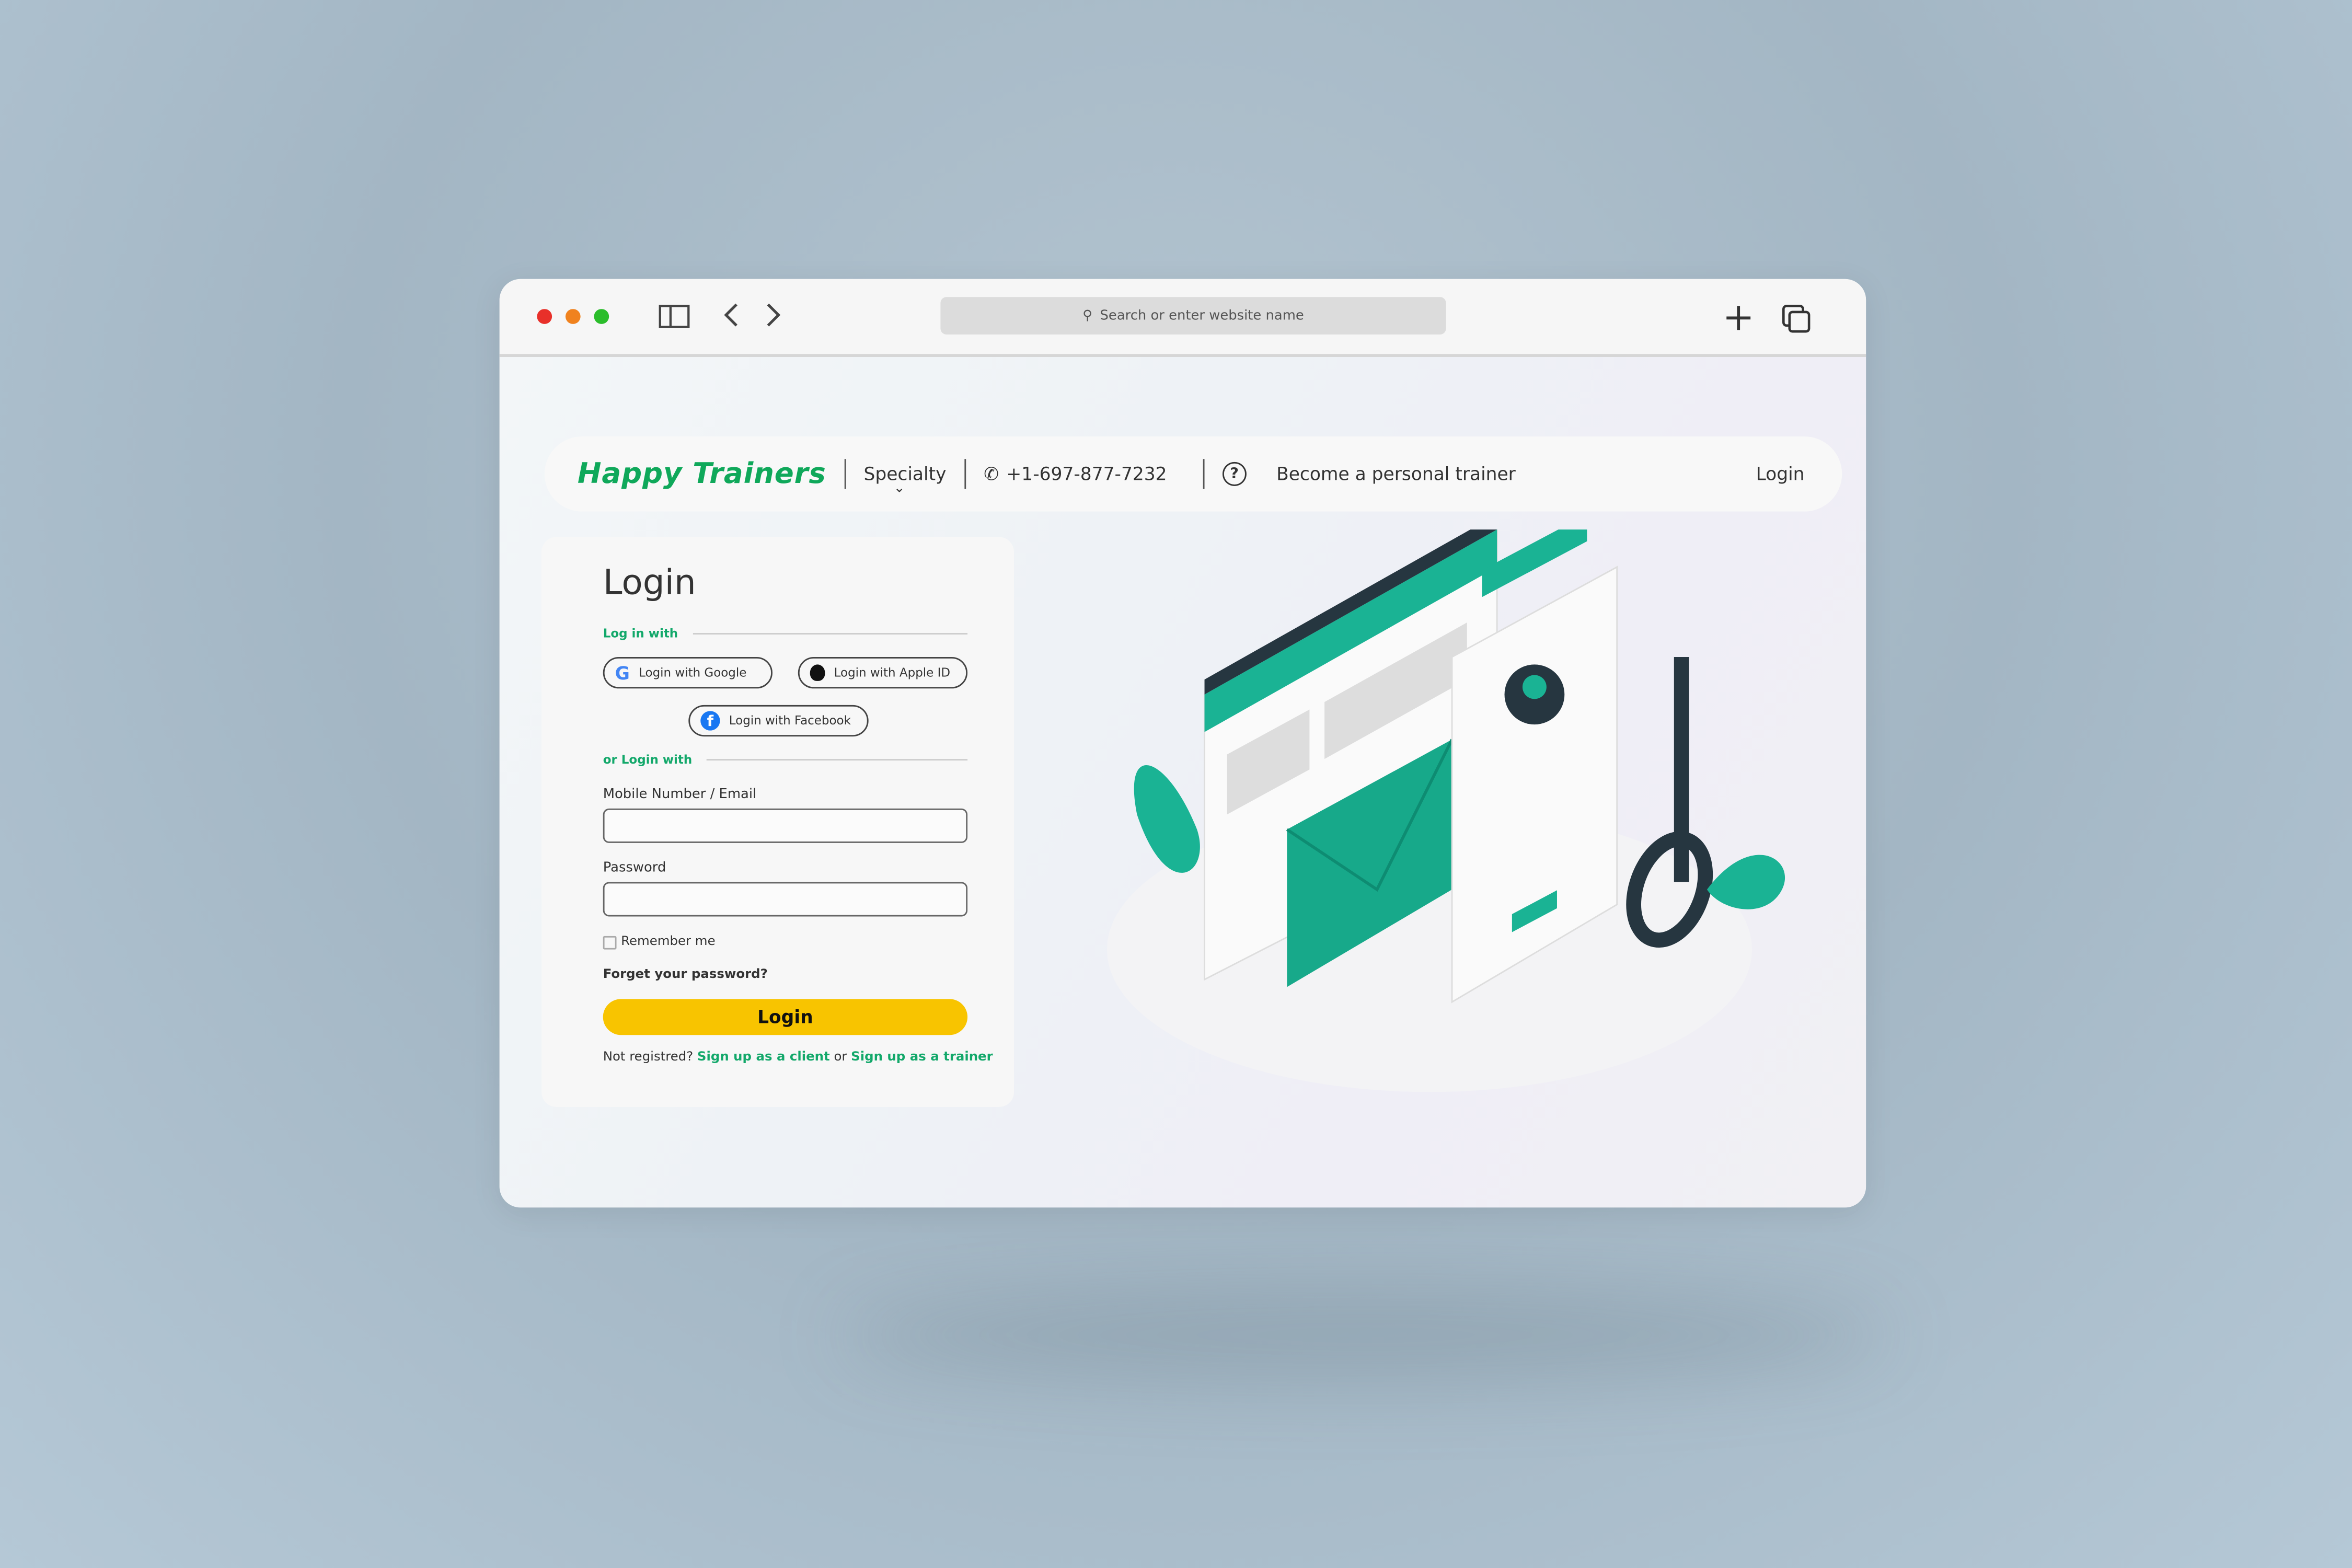  I want to click on new-tab-icon, so click(1738, 321).